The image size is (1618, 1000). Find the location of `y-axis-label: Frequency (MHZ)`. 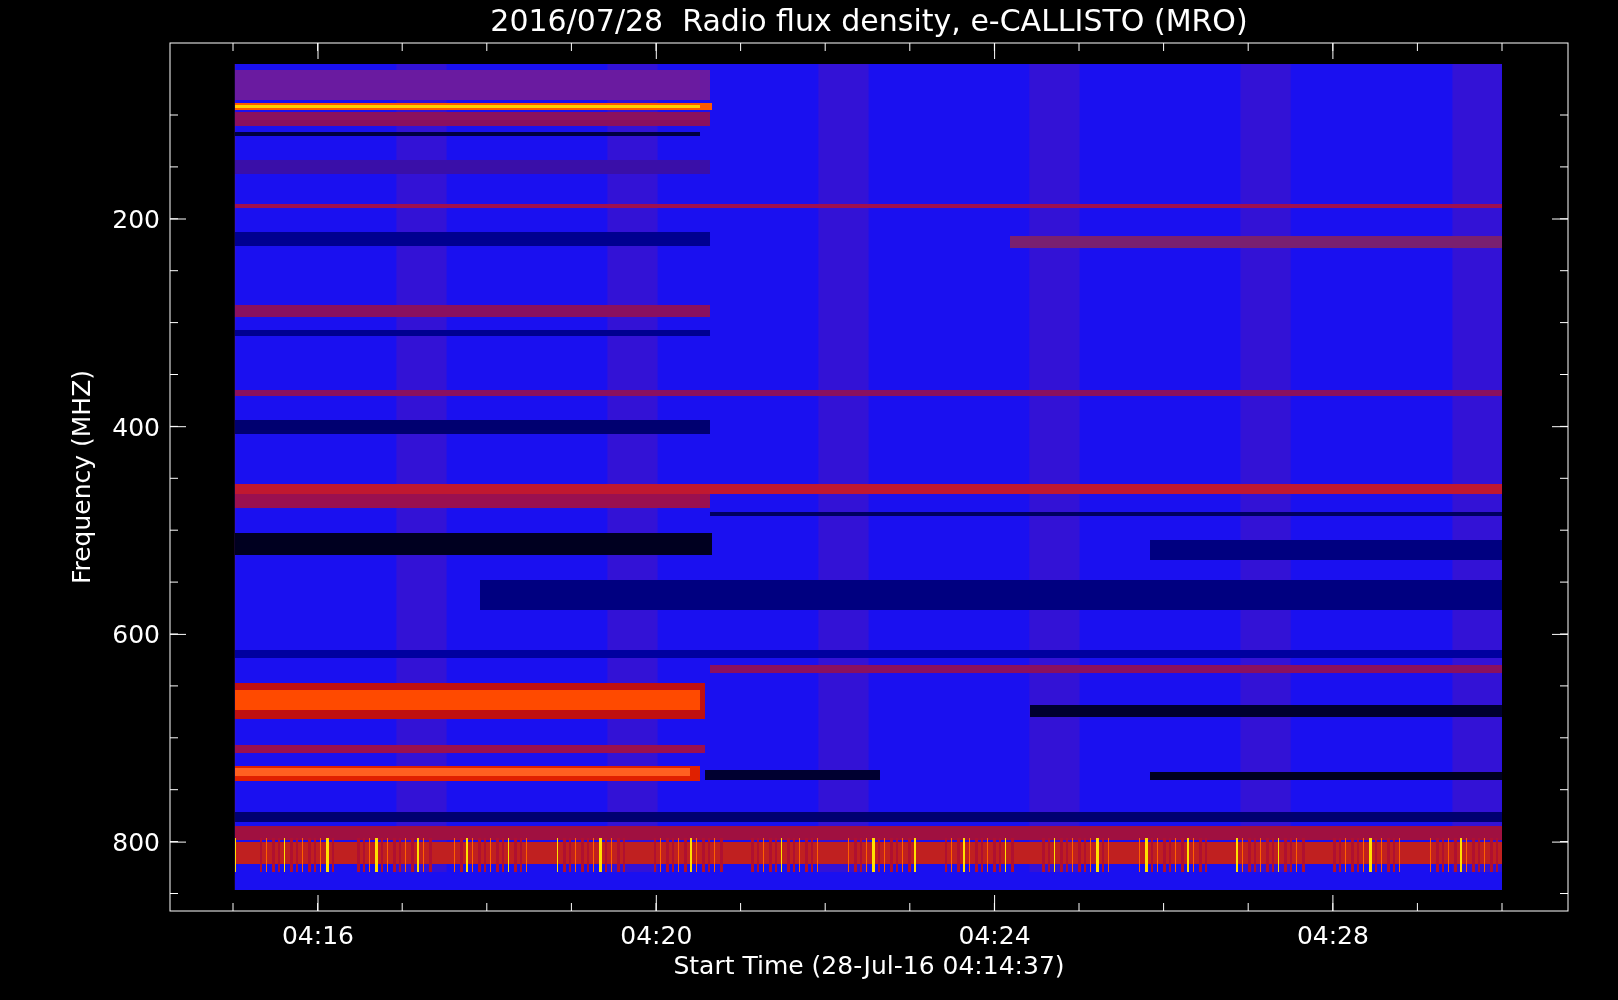

y-axis-label: Frequency (MHZ) is located at coordinates (81, 477).